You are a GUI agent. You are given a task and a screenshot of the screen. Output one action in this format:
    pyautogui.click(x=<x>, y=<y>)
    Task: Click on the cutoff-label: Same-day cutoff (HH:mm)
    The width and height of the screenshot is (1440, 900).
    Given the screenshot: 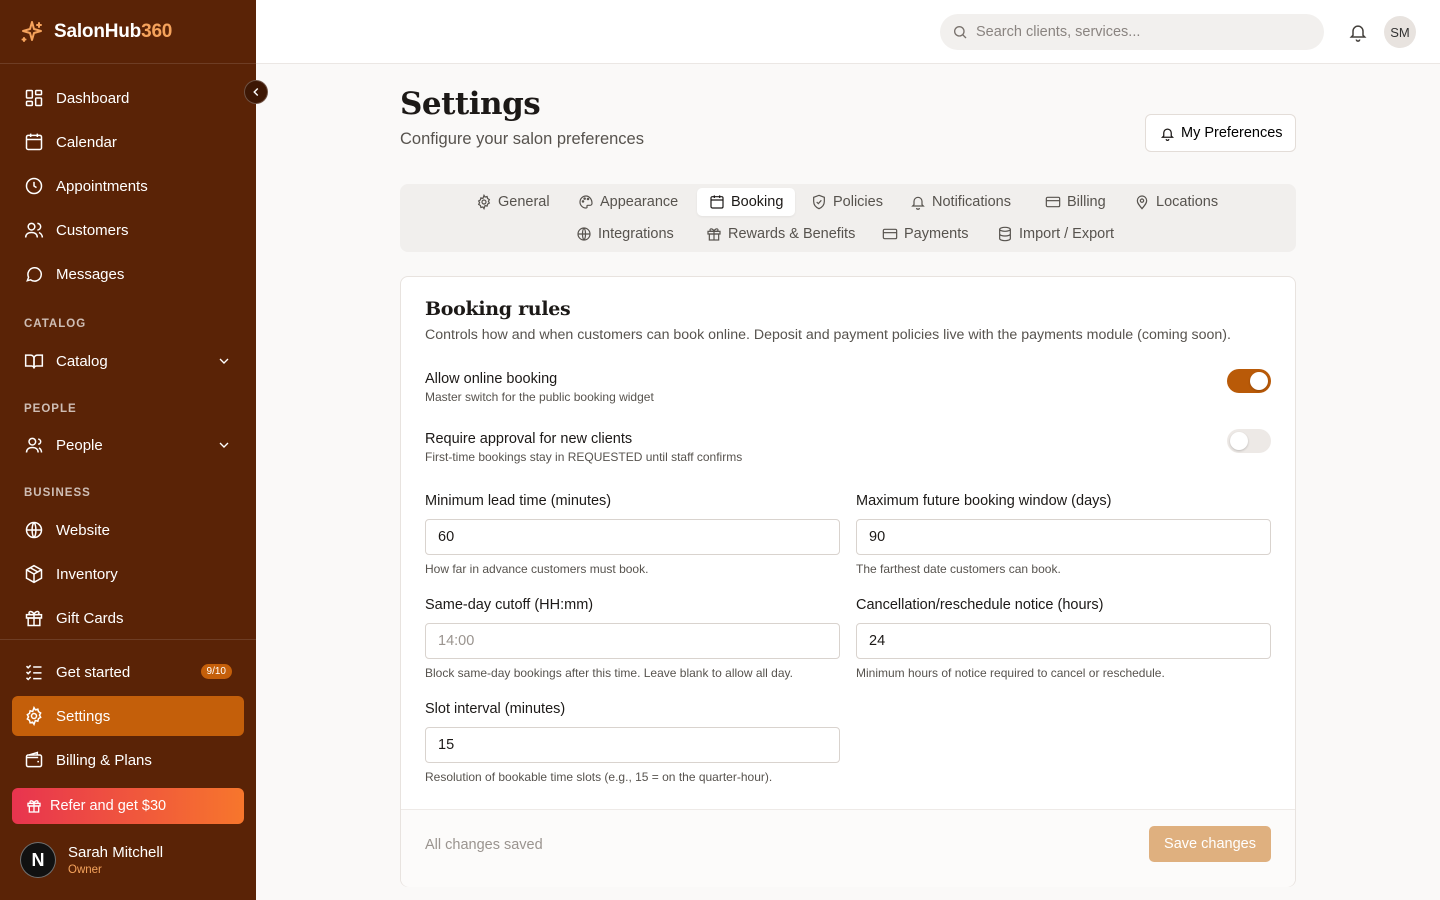 What is the action you would take?
    pyautogui.click(x=509, y=605)
    